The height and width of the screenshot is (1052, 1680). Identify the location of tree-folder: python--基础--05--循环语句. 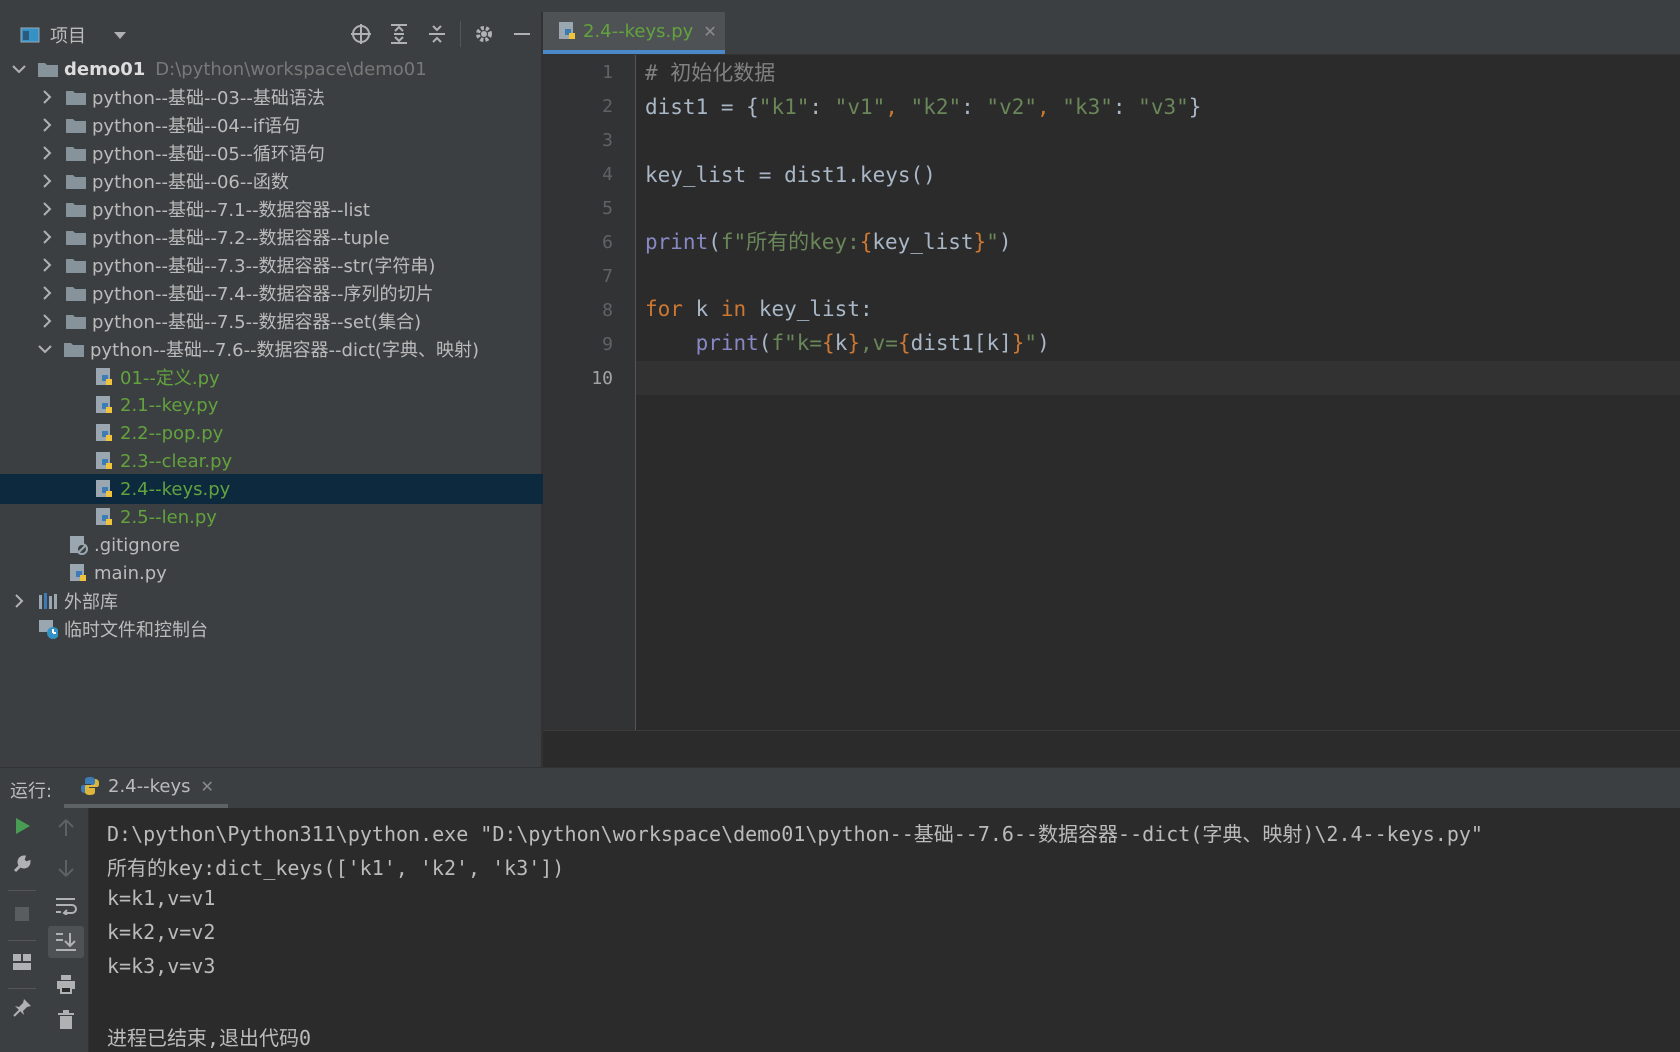
(290, 153).